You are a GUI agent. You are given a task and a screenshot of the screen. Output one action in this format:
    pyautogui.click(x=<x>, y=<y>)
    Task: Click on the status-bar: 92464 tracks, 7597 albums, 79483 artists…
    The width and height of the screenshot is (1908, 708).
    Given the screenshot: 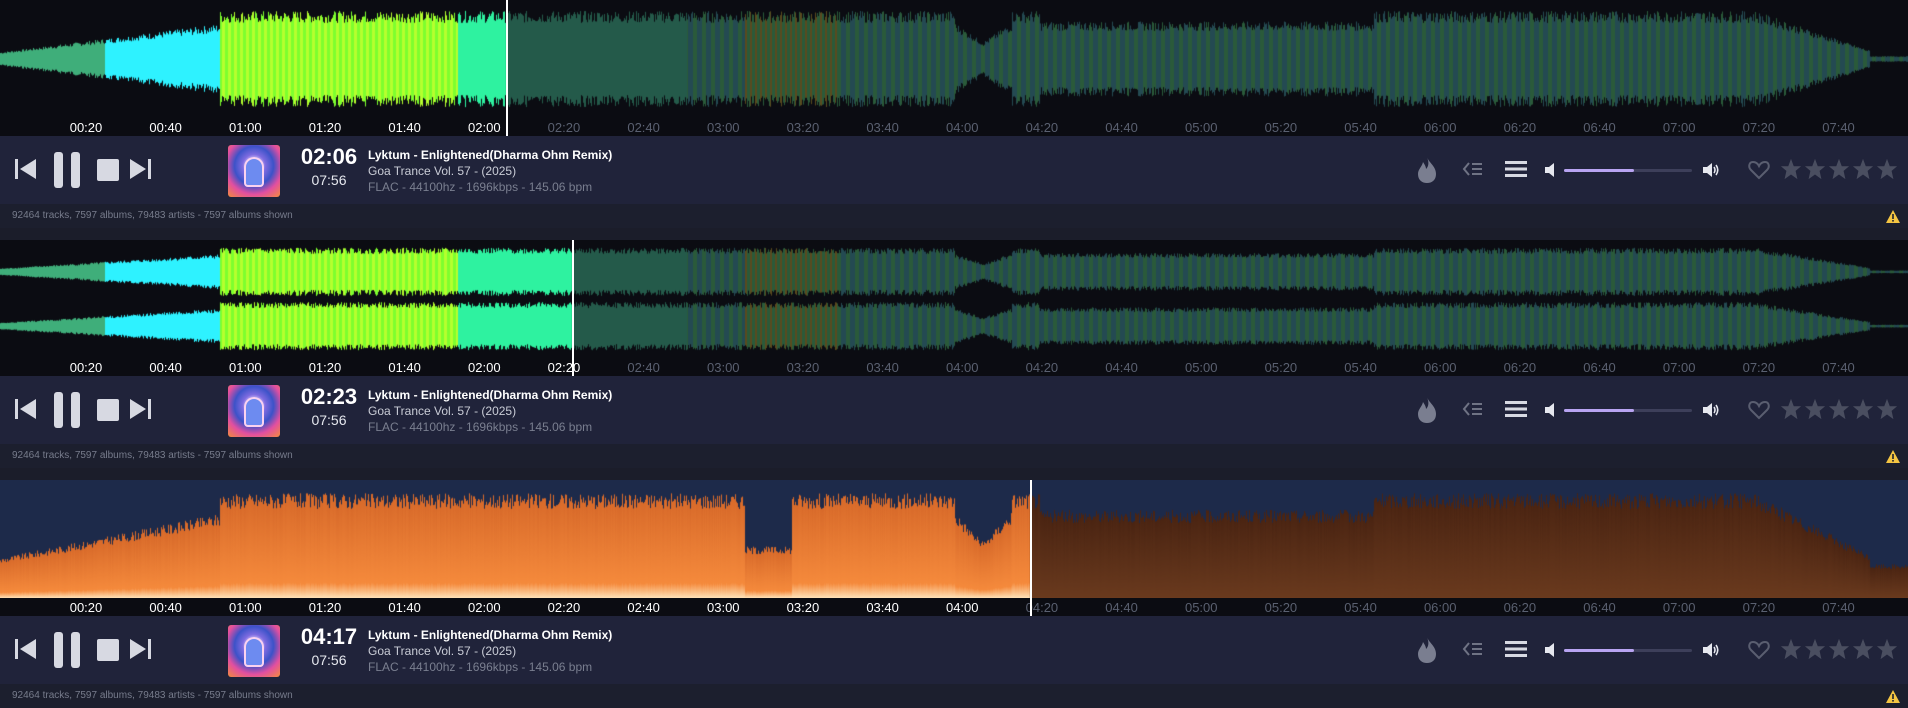 What is the action you would take?
    pyautogui.click(x=954, y=696)
    